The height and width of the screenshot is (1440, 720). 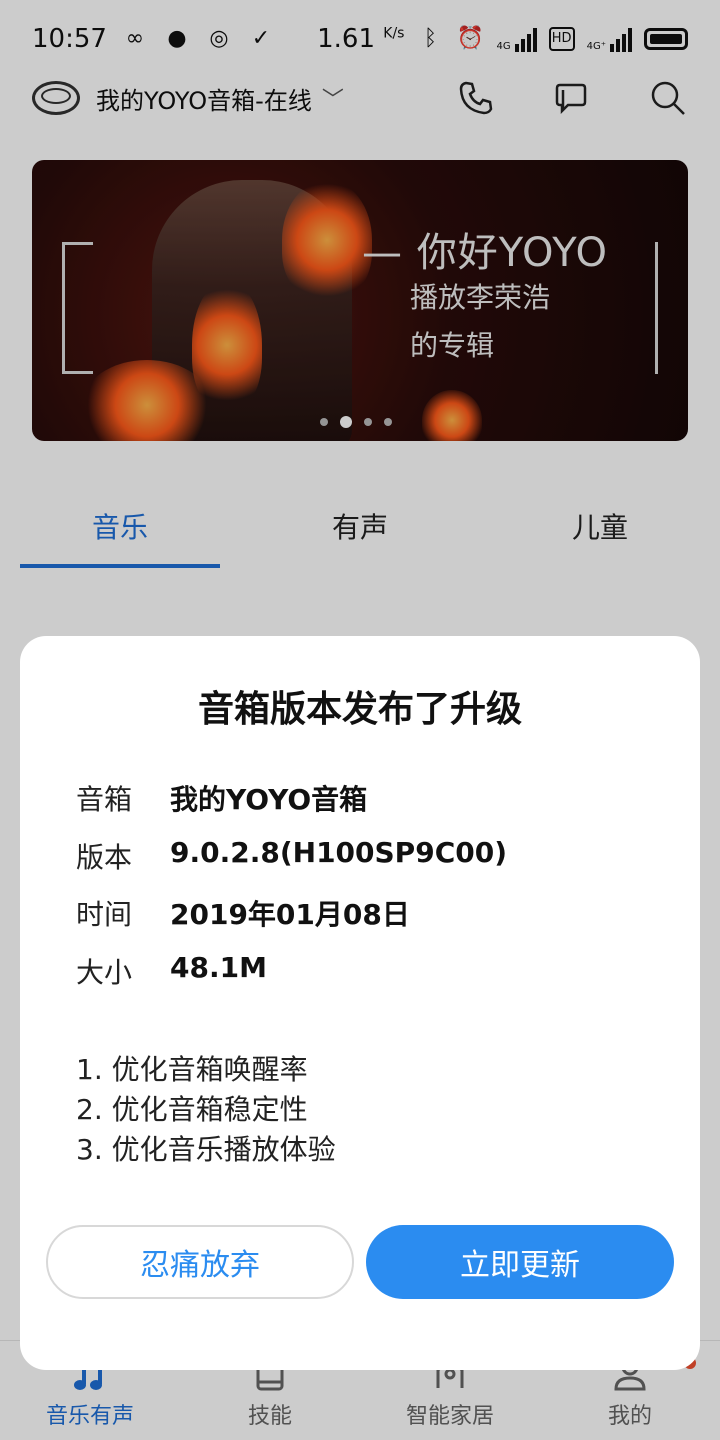 What do you see at coordinates (192, 1109) in the screenshot?
I see `release-note: 2. 优化音箱稳定性` at bounding box center [192, 1109].